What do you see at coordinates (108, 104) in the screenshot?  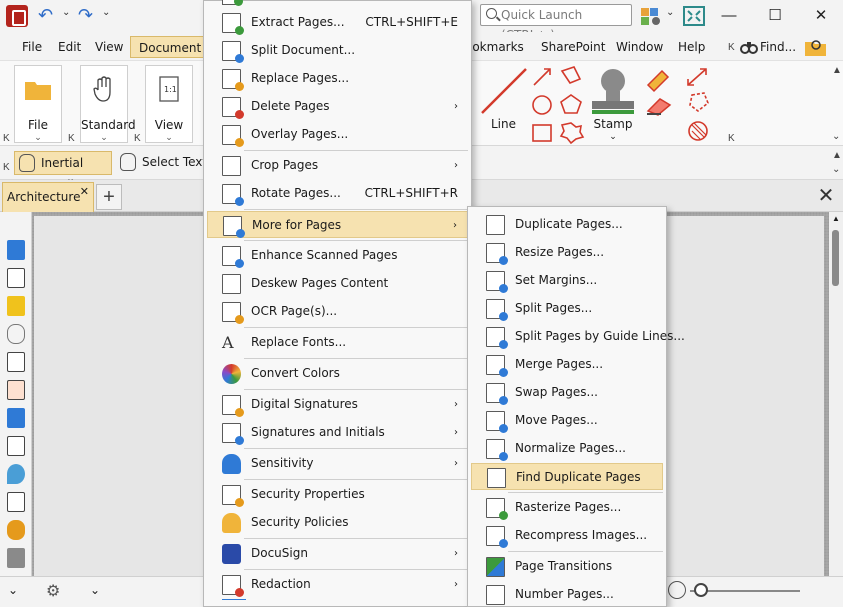 I see `ribbon-standard-button: Standard ⌄` at bounding box center [108, 104].